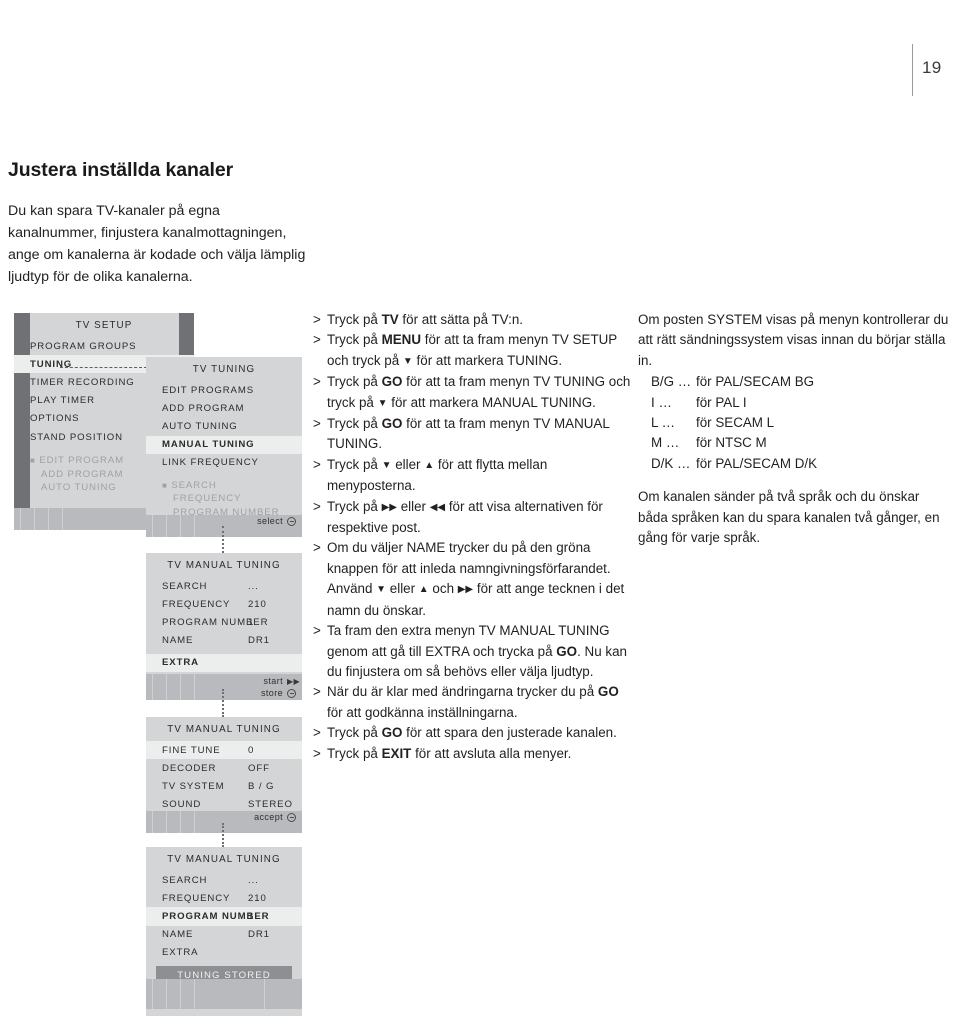 The image size is (960, 1016). Describe the element at coordinates (912, 70) in the screenshot. I see `page-number-rule` at that location.